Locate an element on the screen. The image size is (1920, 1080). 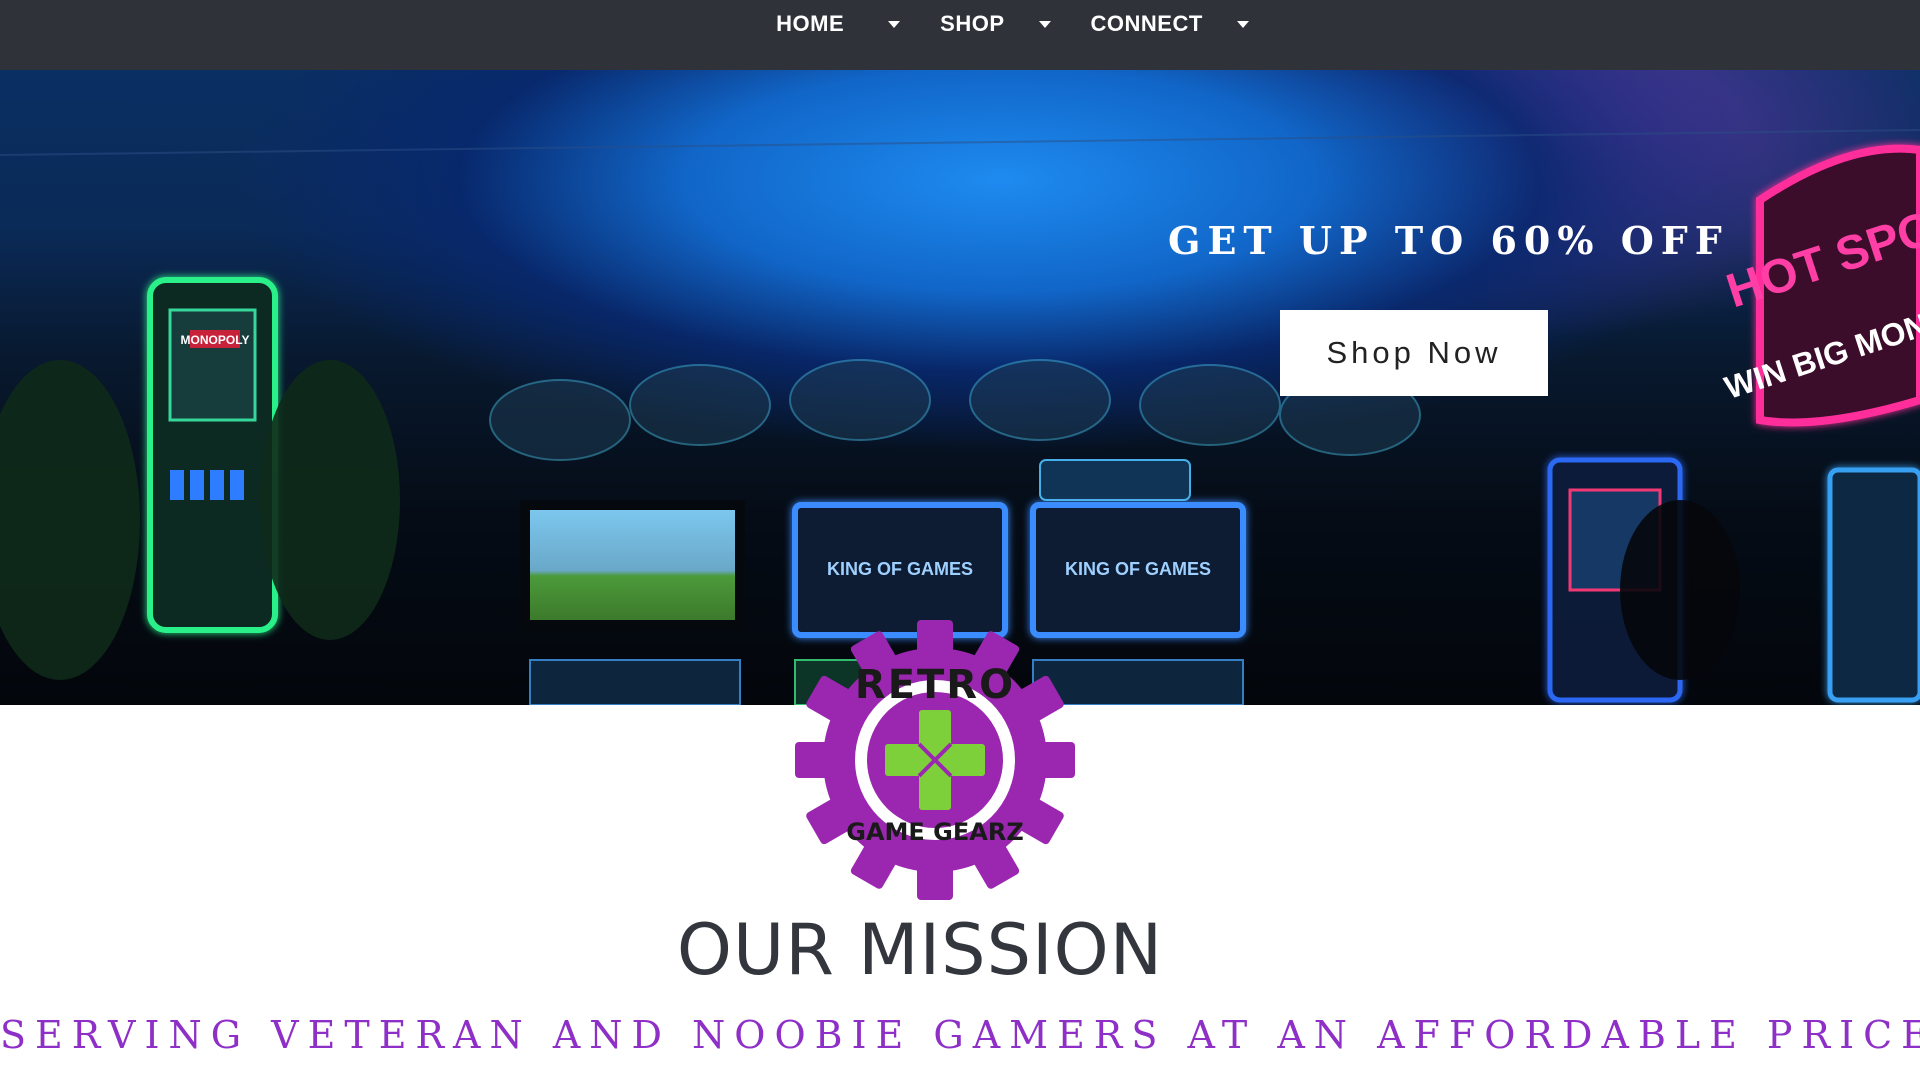
top-navigation: HOME SHOP CONNECT is located at coordinates (960, 35).